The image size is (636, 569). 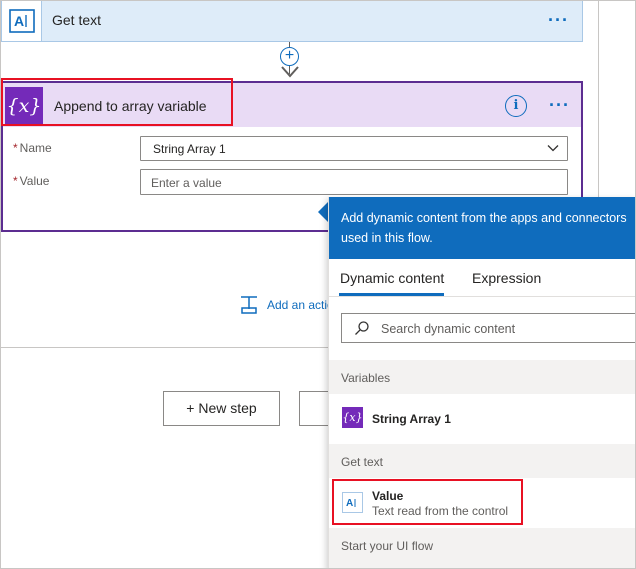 I want to click on search-input: Search dynamic content, so click(x=488, y=328).